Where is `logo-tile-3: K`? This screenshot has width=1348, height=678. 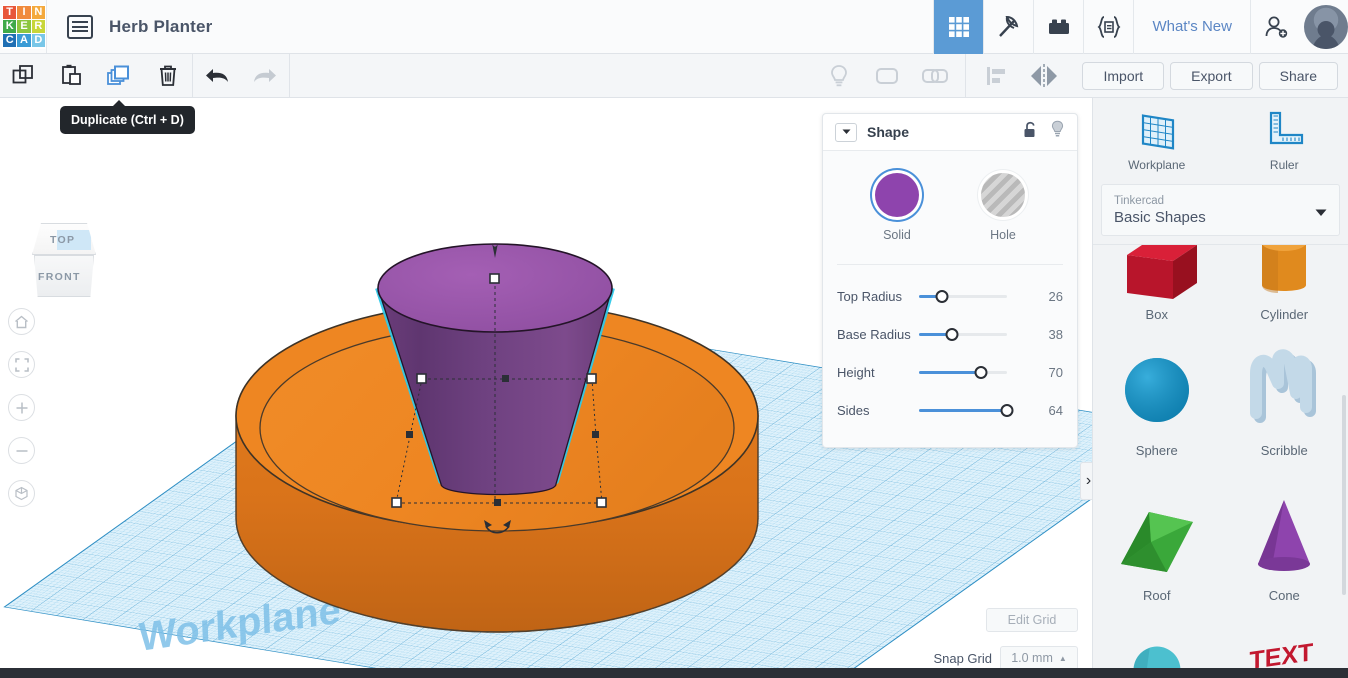
logo-tile-3: K is located at coordinates (10, 26).